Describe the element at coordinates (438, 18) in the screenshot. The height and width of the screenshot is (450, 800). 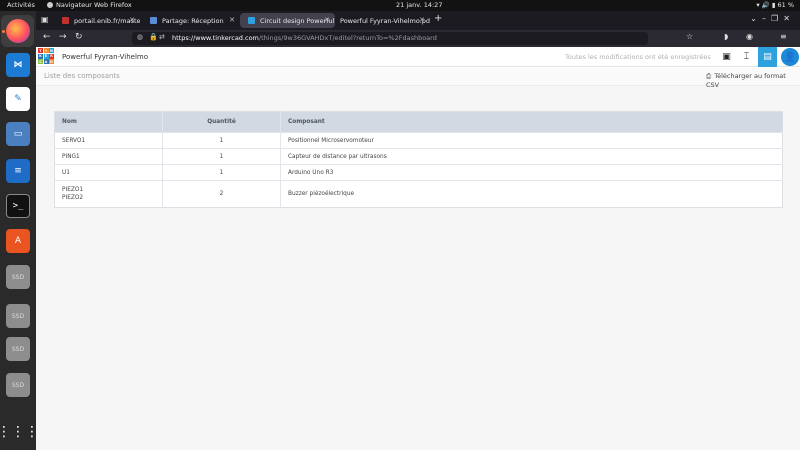
I see `new-tab-icon: +` at that location.